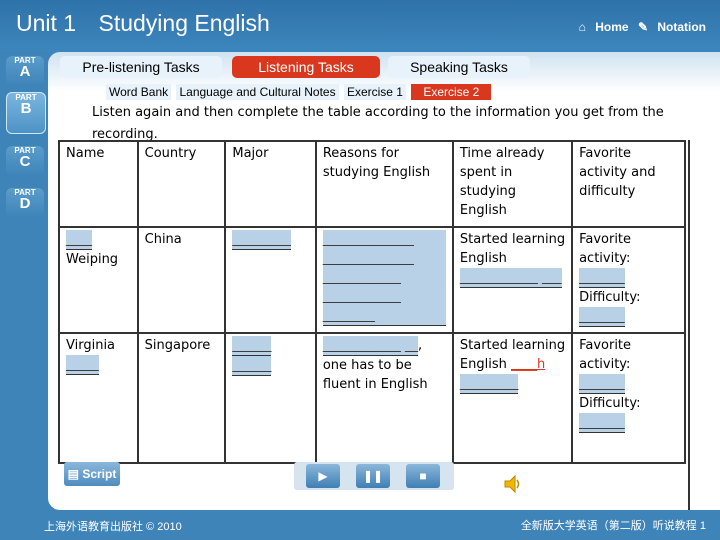  What do you see at coordinates (113, 527) in the screenshot?
I see `publisher-text: 上海外语教育出版社 © 2010` at bounding box center [113, 527].